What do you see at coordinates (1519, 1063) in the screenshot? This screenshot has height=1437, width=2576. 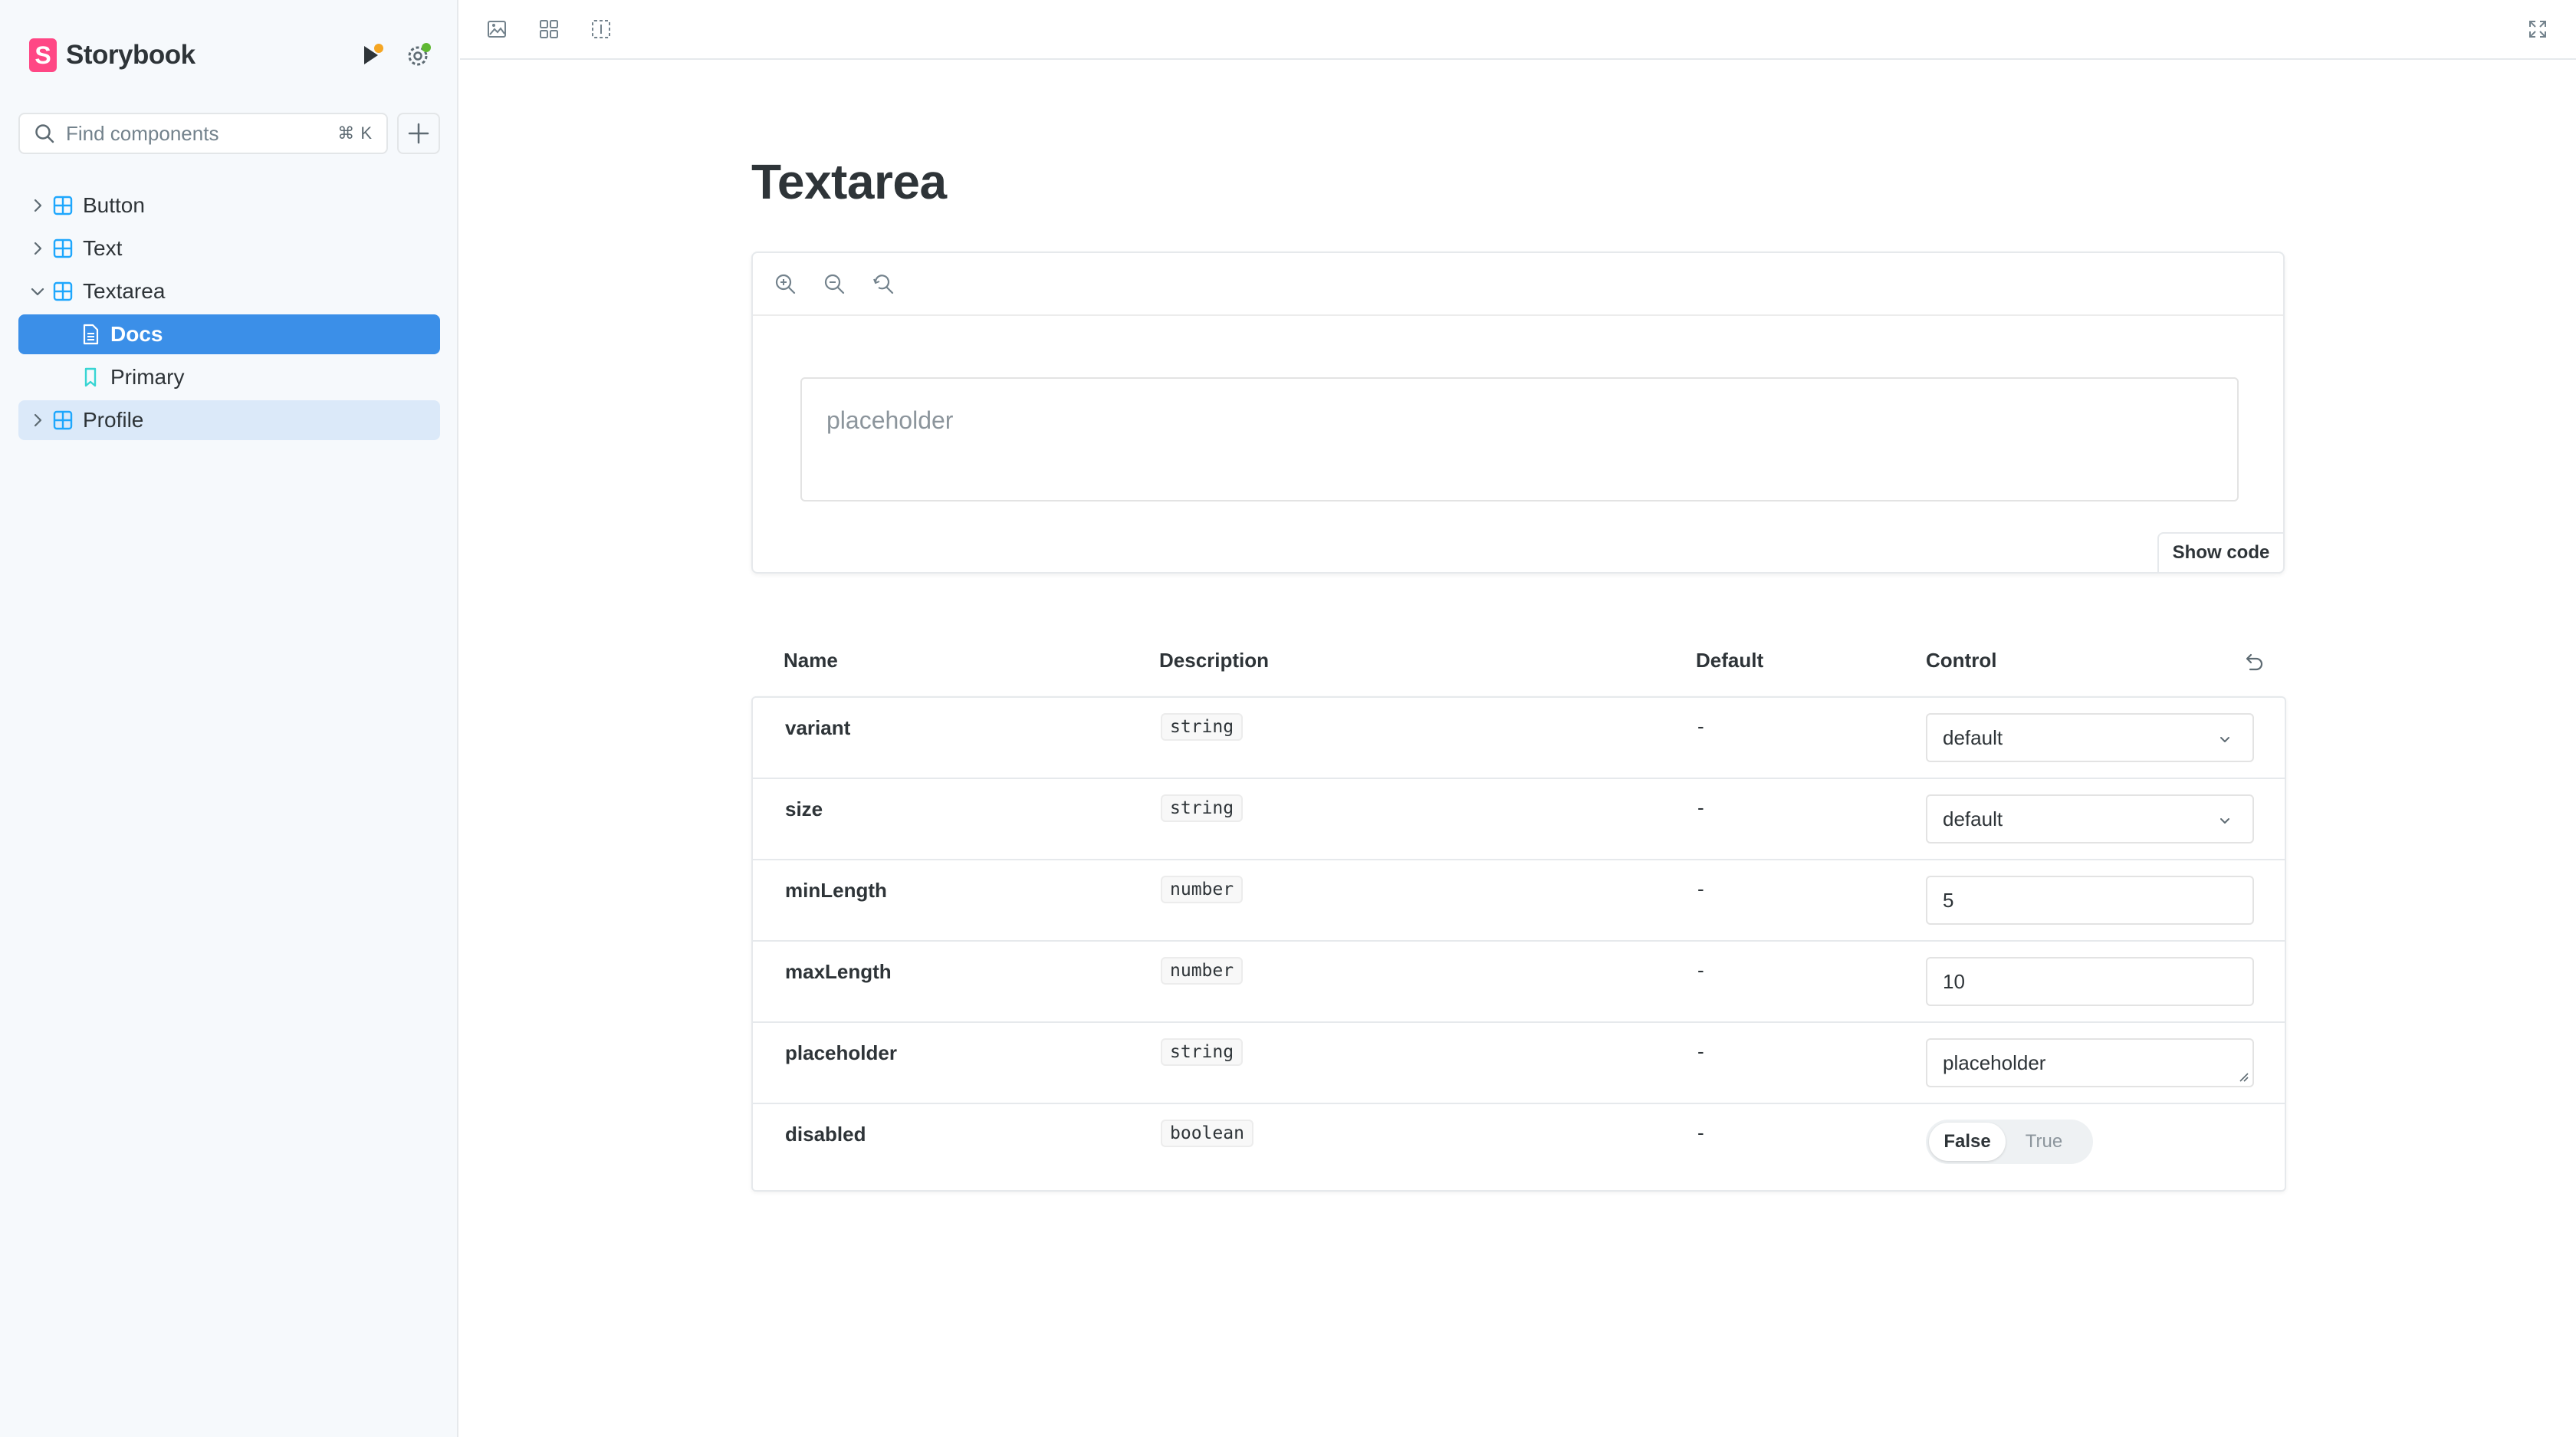 I see `table-row: placeholder string - placeholder` at bounding box center [1519, 1063].